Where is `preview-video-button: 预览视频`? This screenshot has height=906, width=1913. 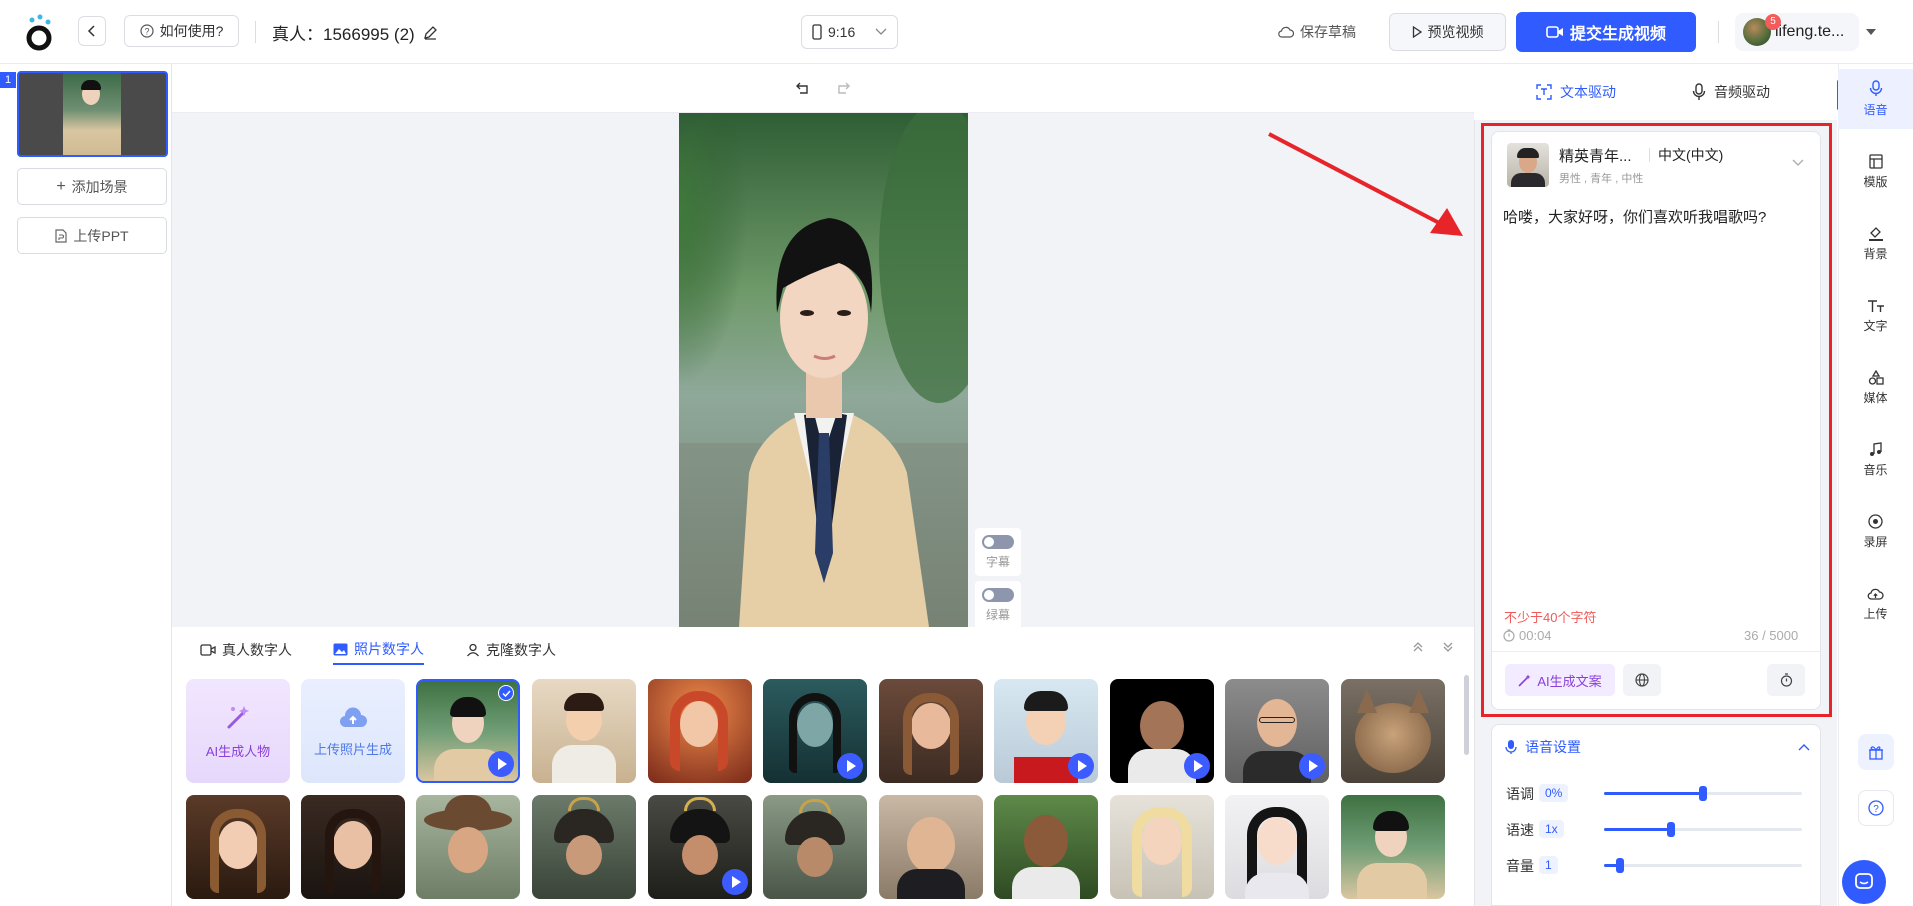
preview-video-button: 预览视频 is located at coordinates (1447, 32).